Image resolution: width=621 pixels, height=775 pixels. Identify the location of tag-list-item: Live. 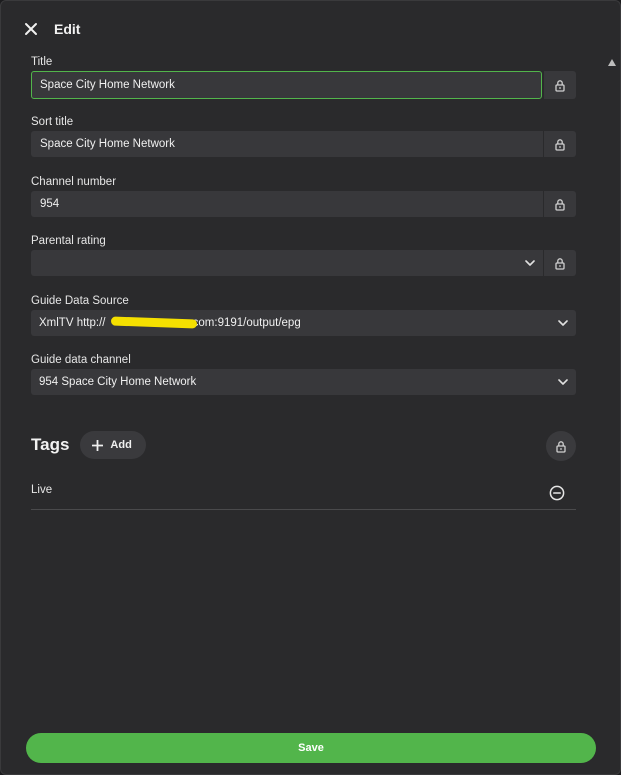
(303, 493).